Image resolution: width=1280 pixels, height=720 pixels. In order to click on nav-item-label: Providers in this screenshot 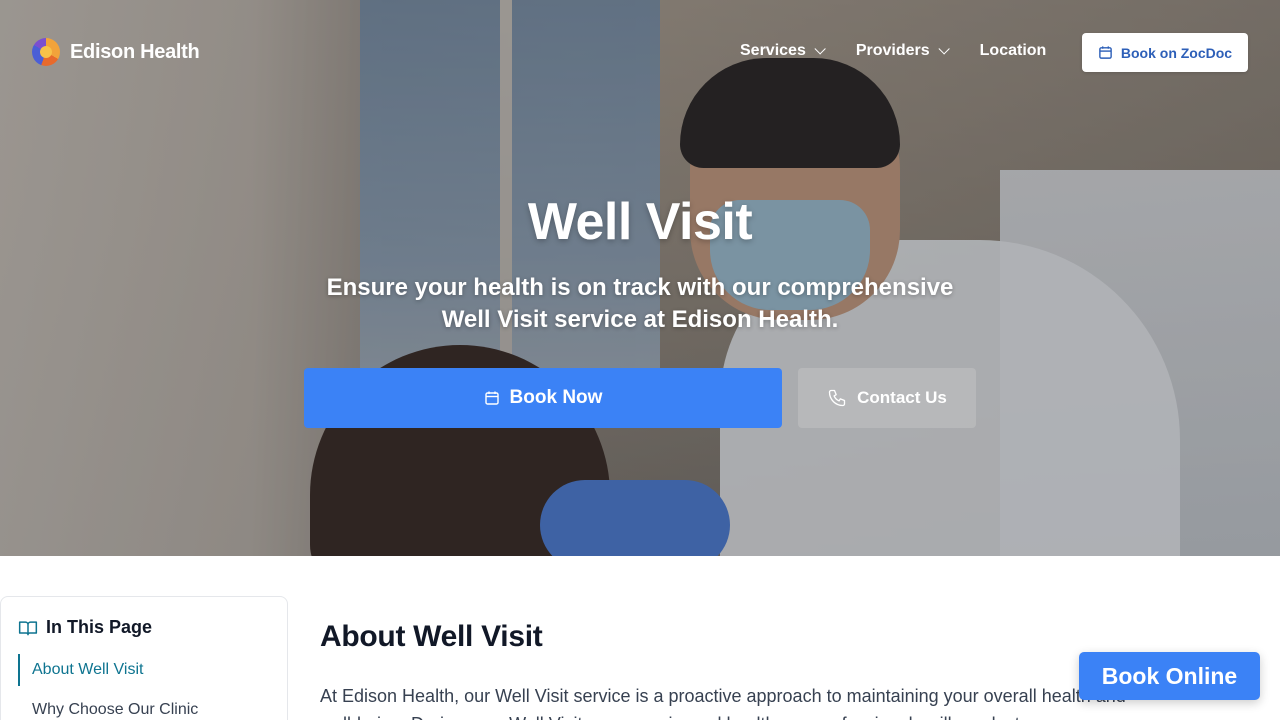, I will do `click(892, 50)`.